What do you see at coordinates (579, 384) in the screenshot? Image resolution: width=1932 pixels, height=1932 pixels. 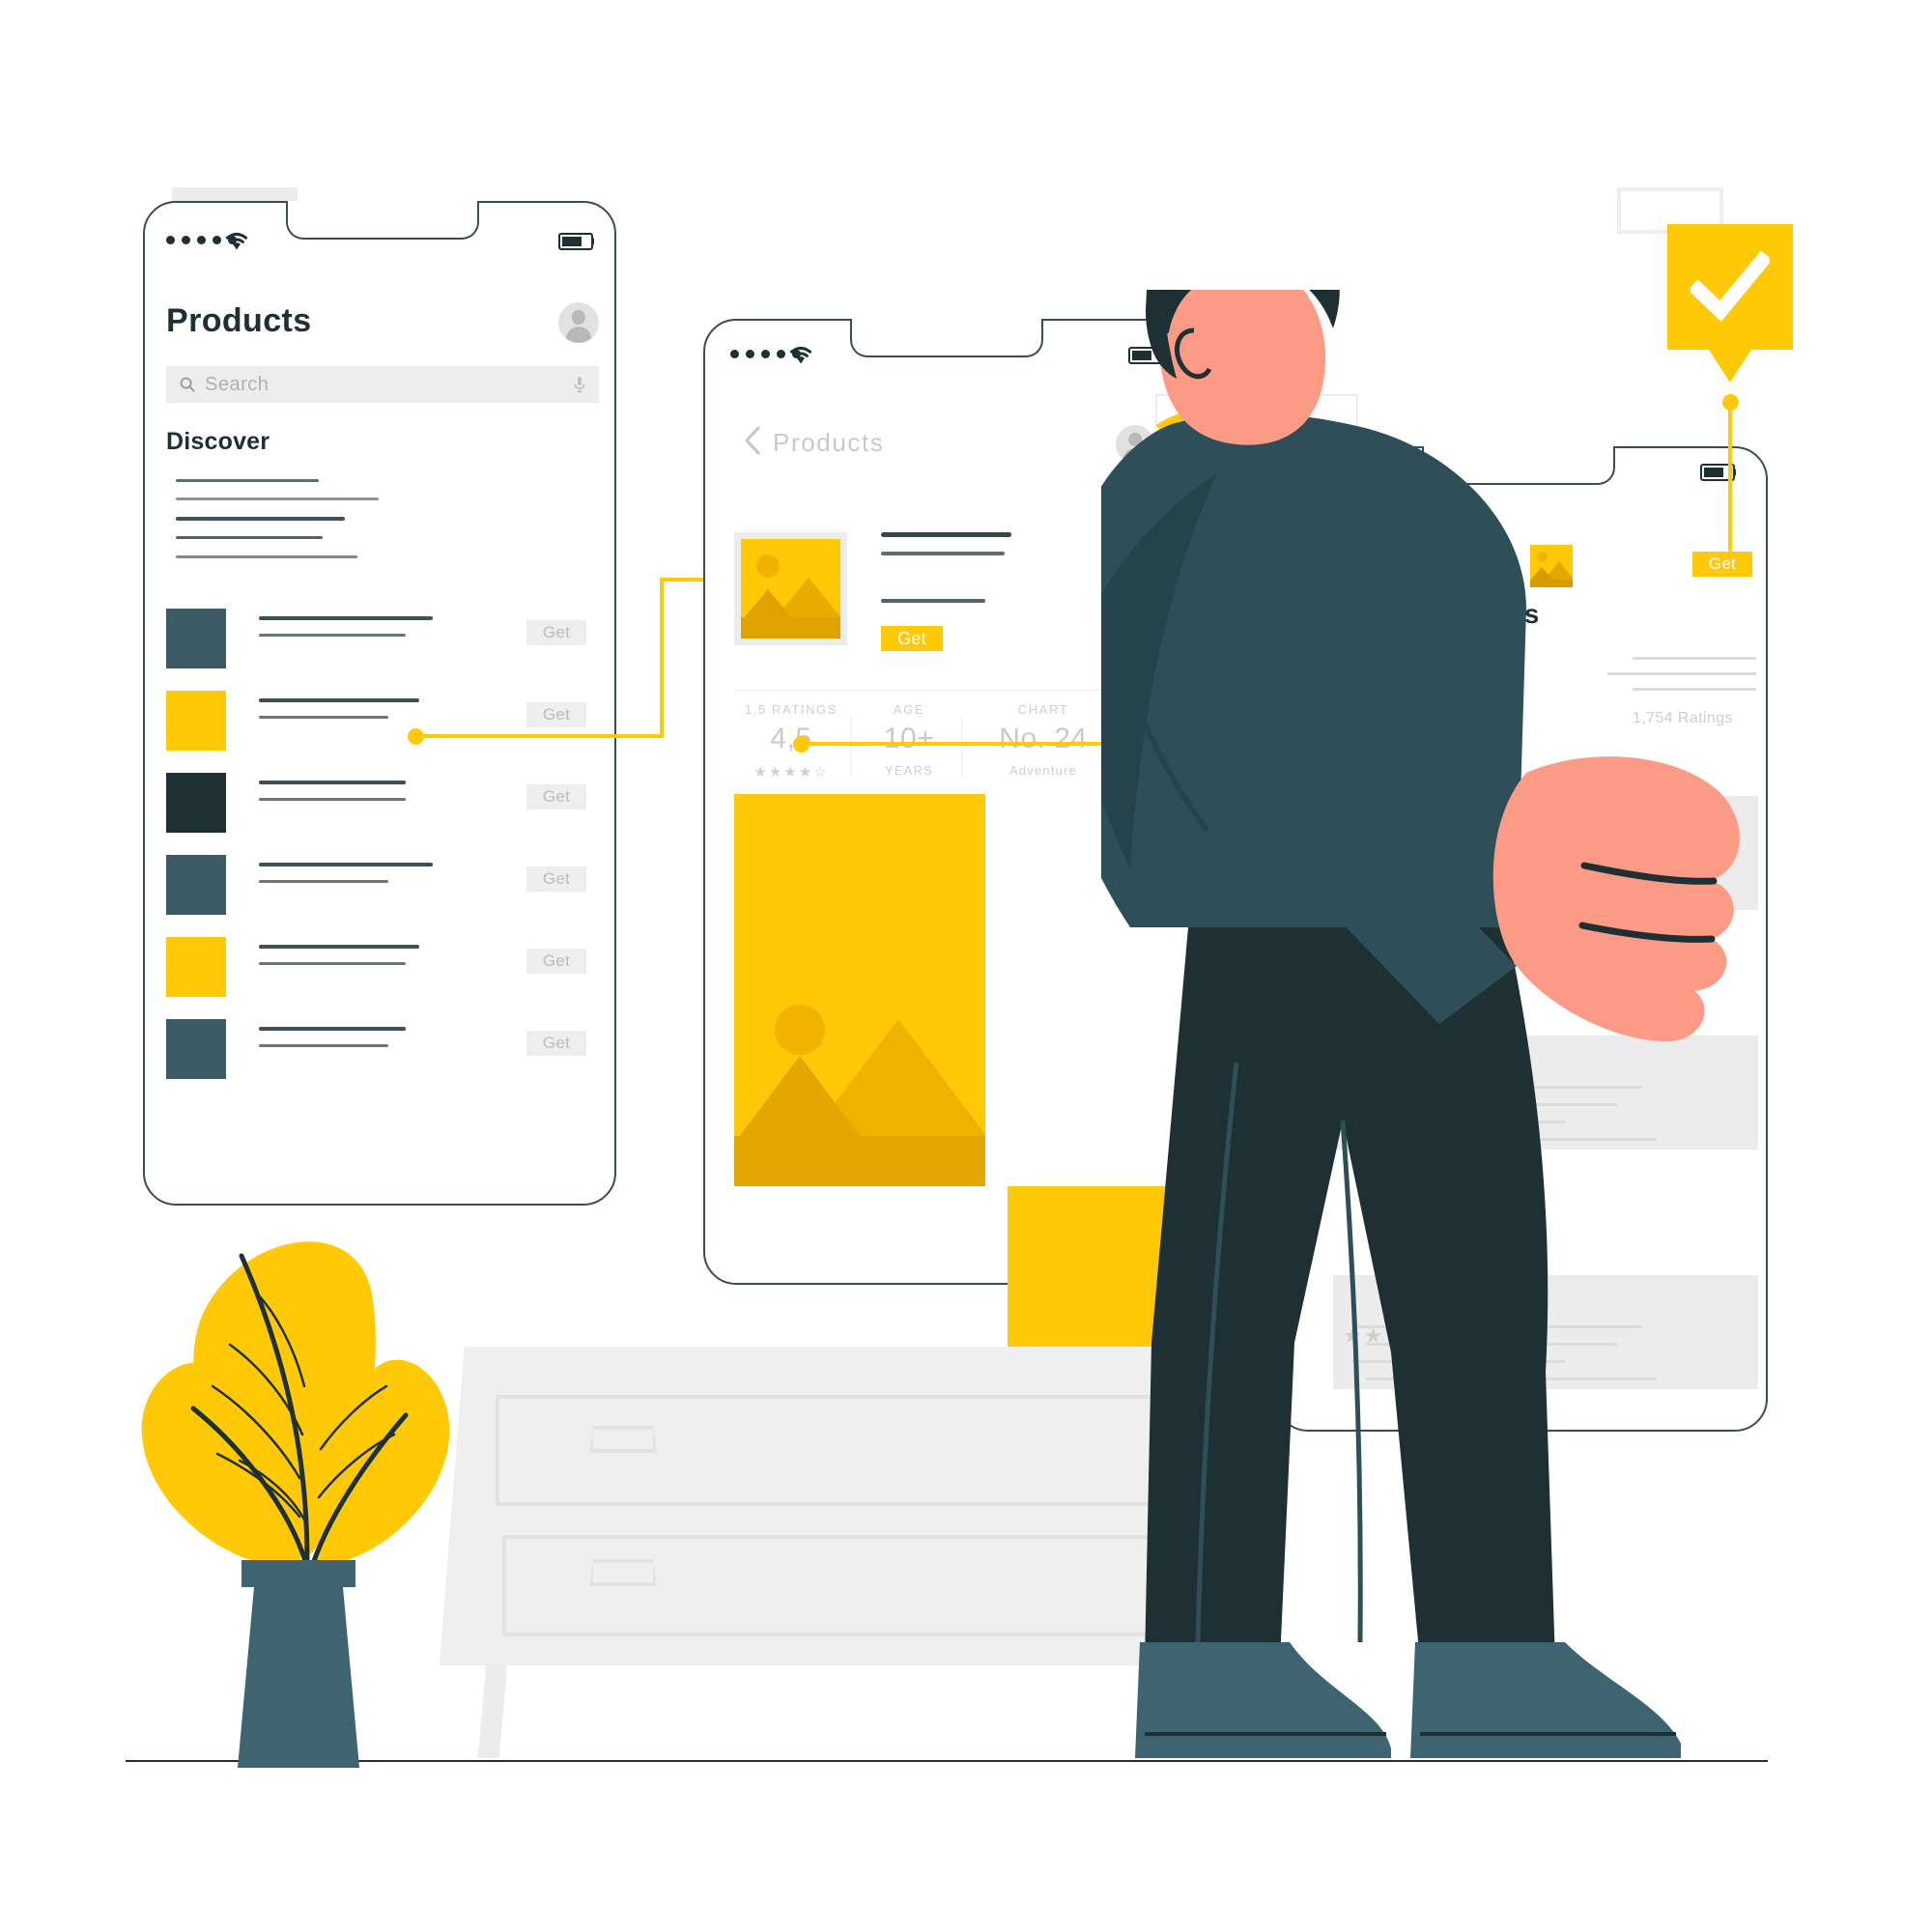 I see `microphone-icon` at bounding box center [579, 384].